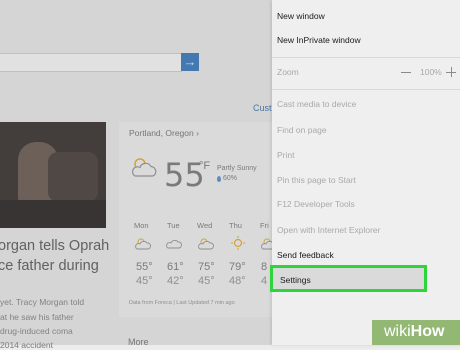 Image resolution: width=460 pixels, height=350 pixels. I want to click on menu-item-new-window: New window, so click(301, 16).